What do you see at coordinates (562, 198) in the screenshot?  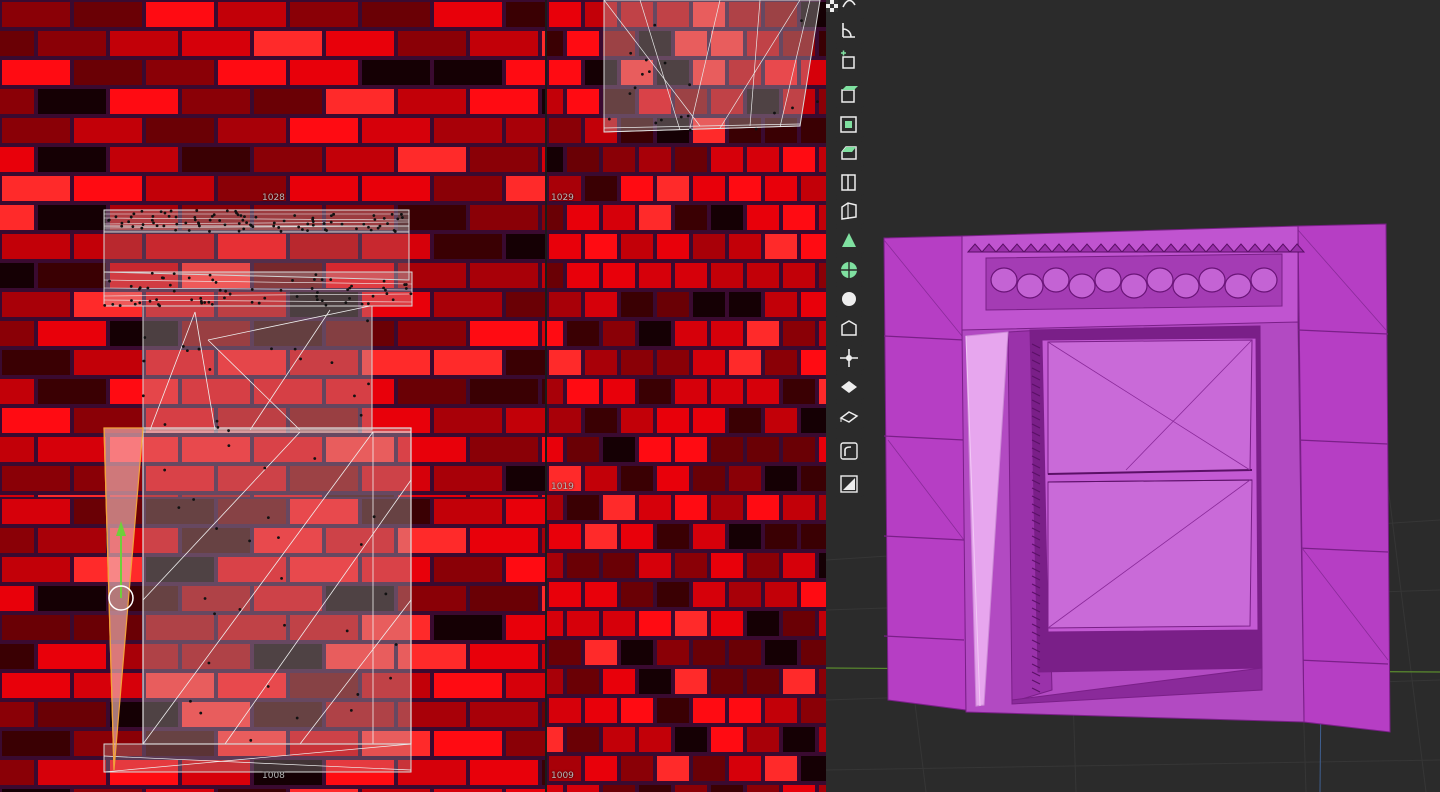 I see `tile-label-1029: 1029` at bounding box center [562, 198].